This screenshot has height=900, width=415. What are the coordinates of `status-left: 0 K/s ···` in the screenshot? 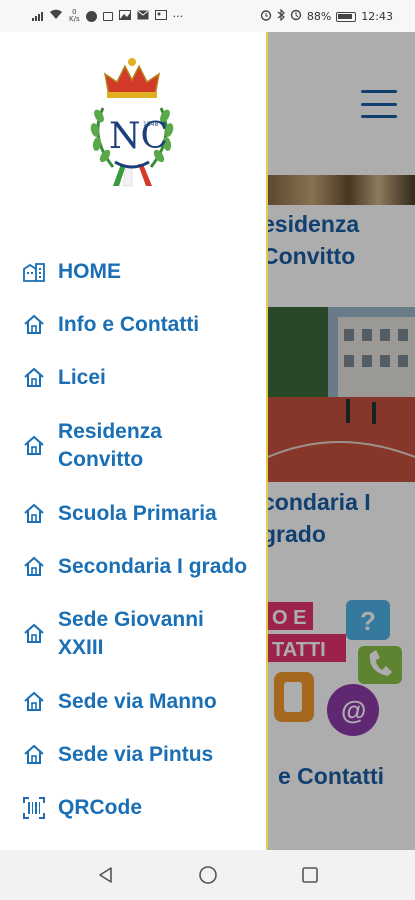 It's located at (107, 16).